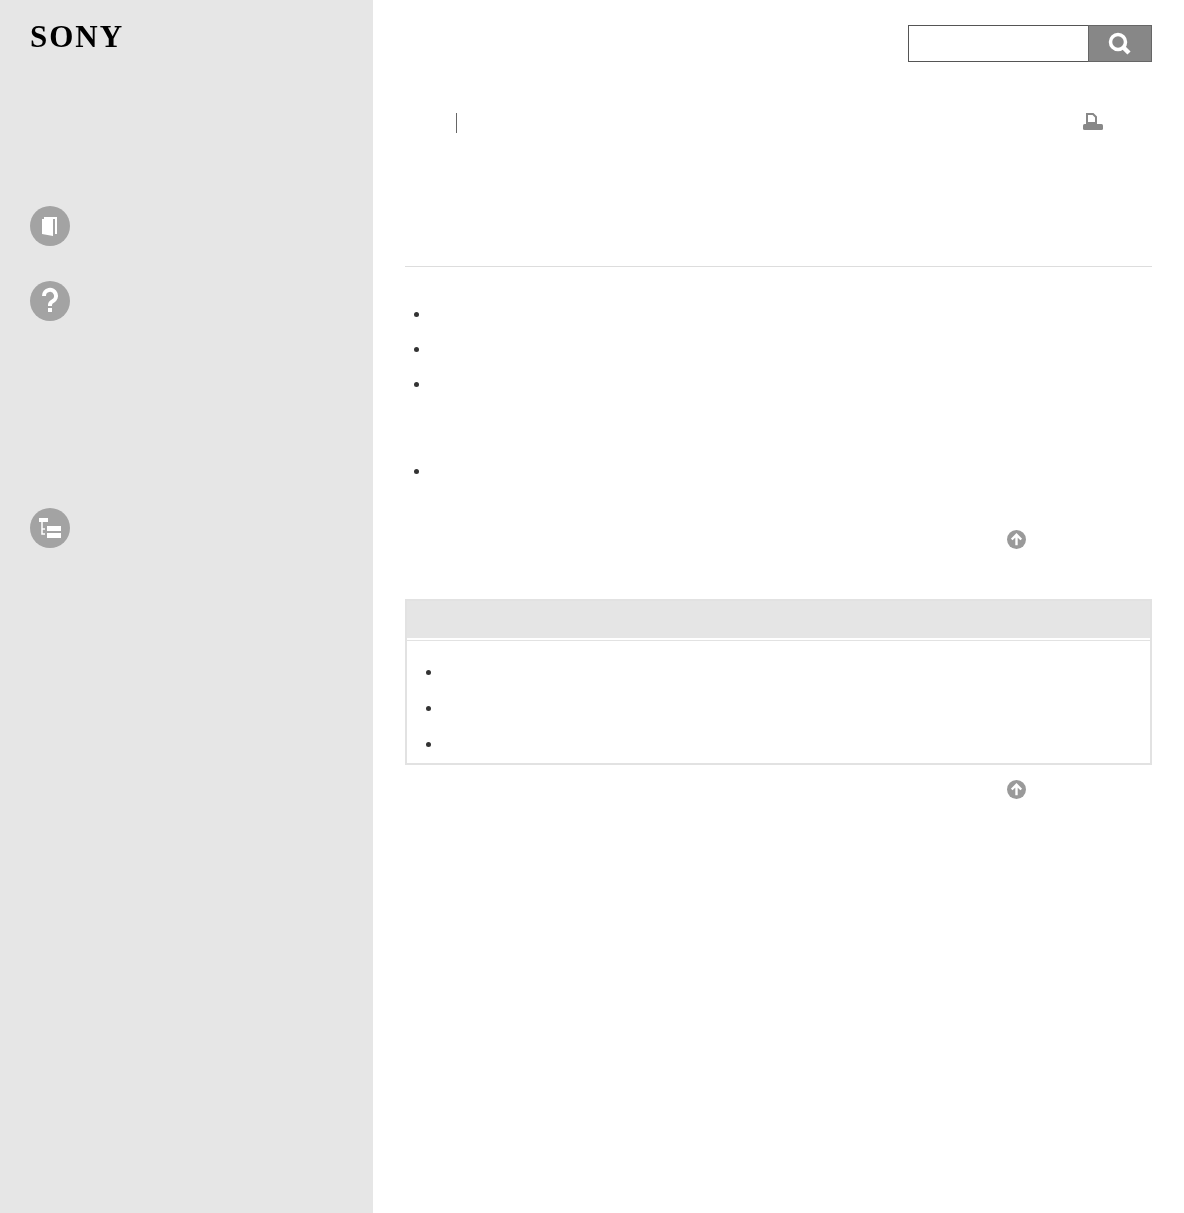 This screenshot has height=1213, width=1184. I want to click on help-icon, so click(50, 301).